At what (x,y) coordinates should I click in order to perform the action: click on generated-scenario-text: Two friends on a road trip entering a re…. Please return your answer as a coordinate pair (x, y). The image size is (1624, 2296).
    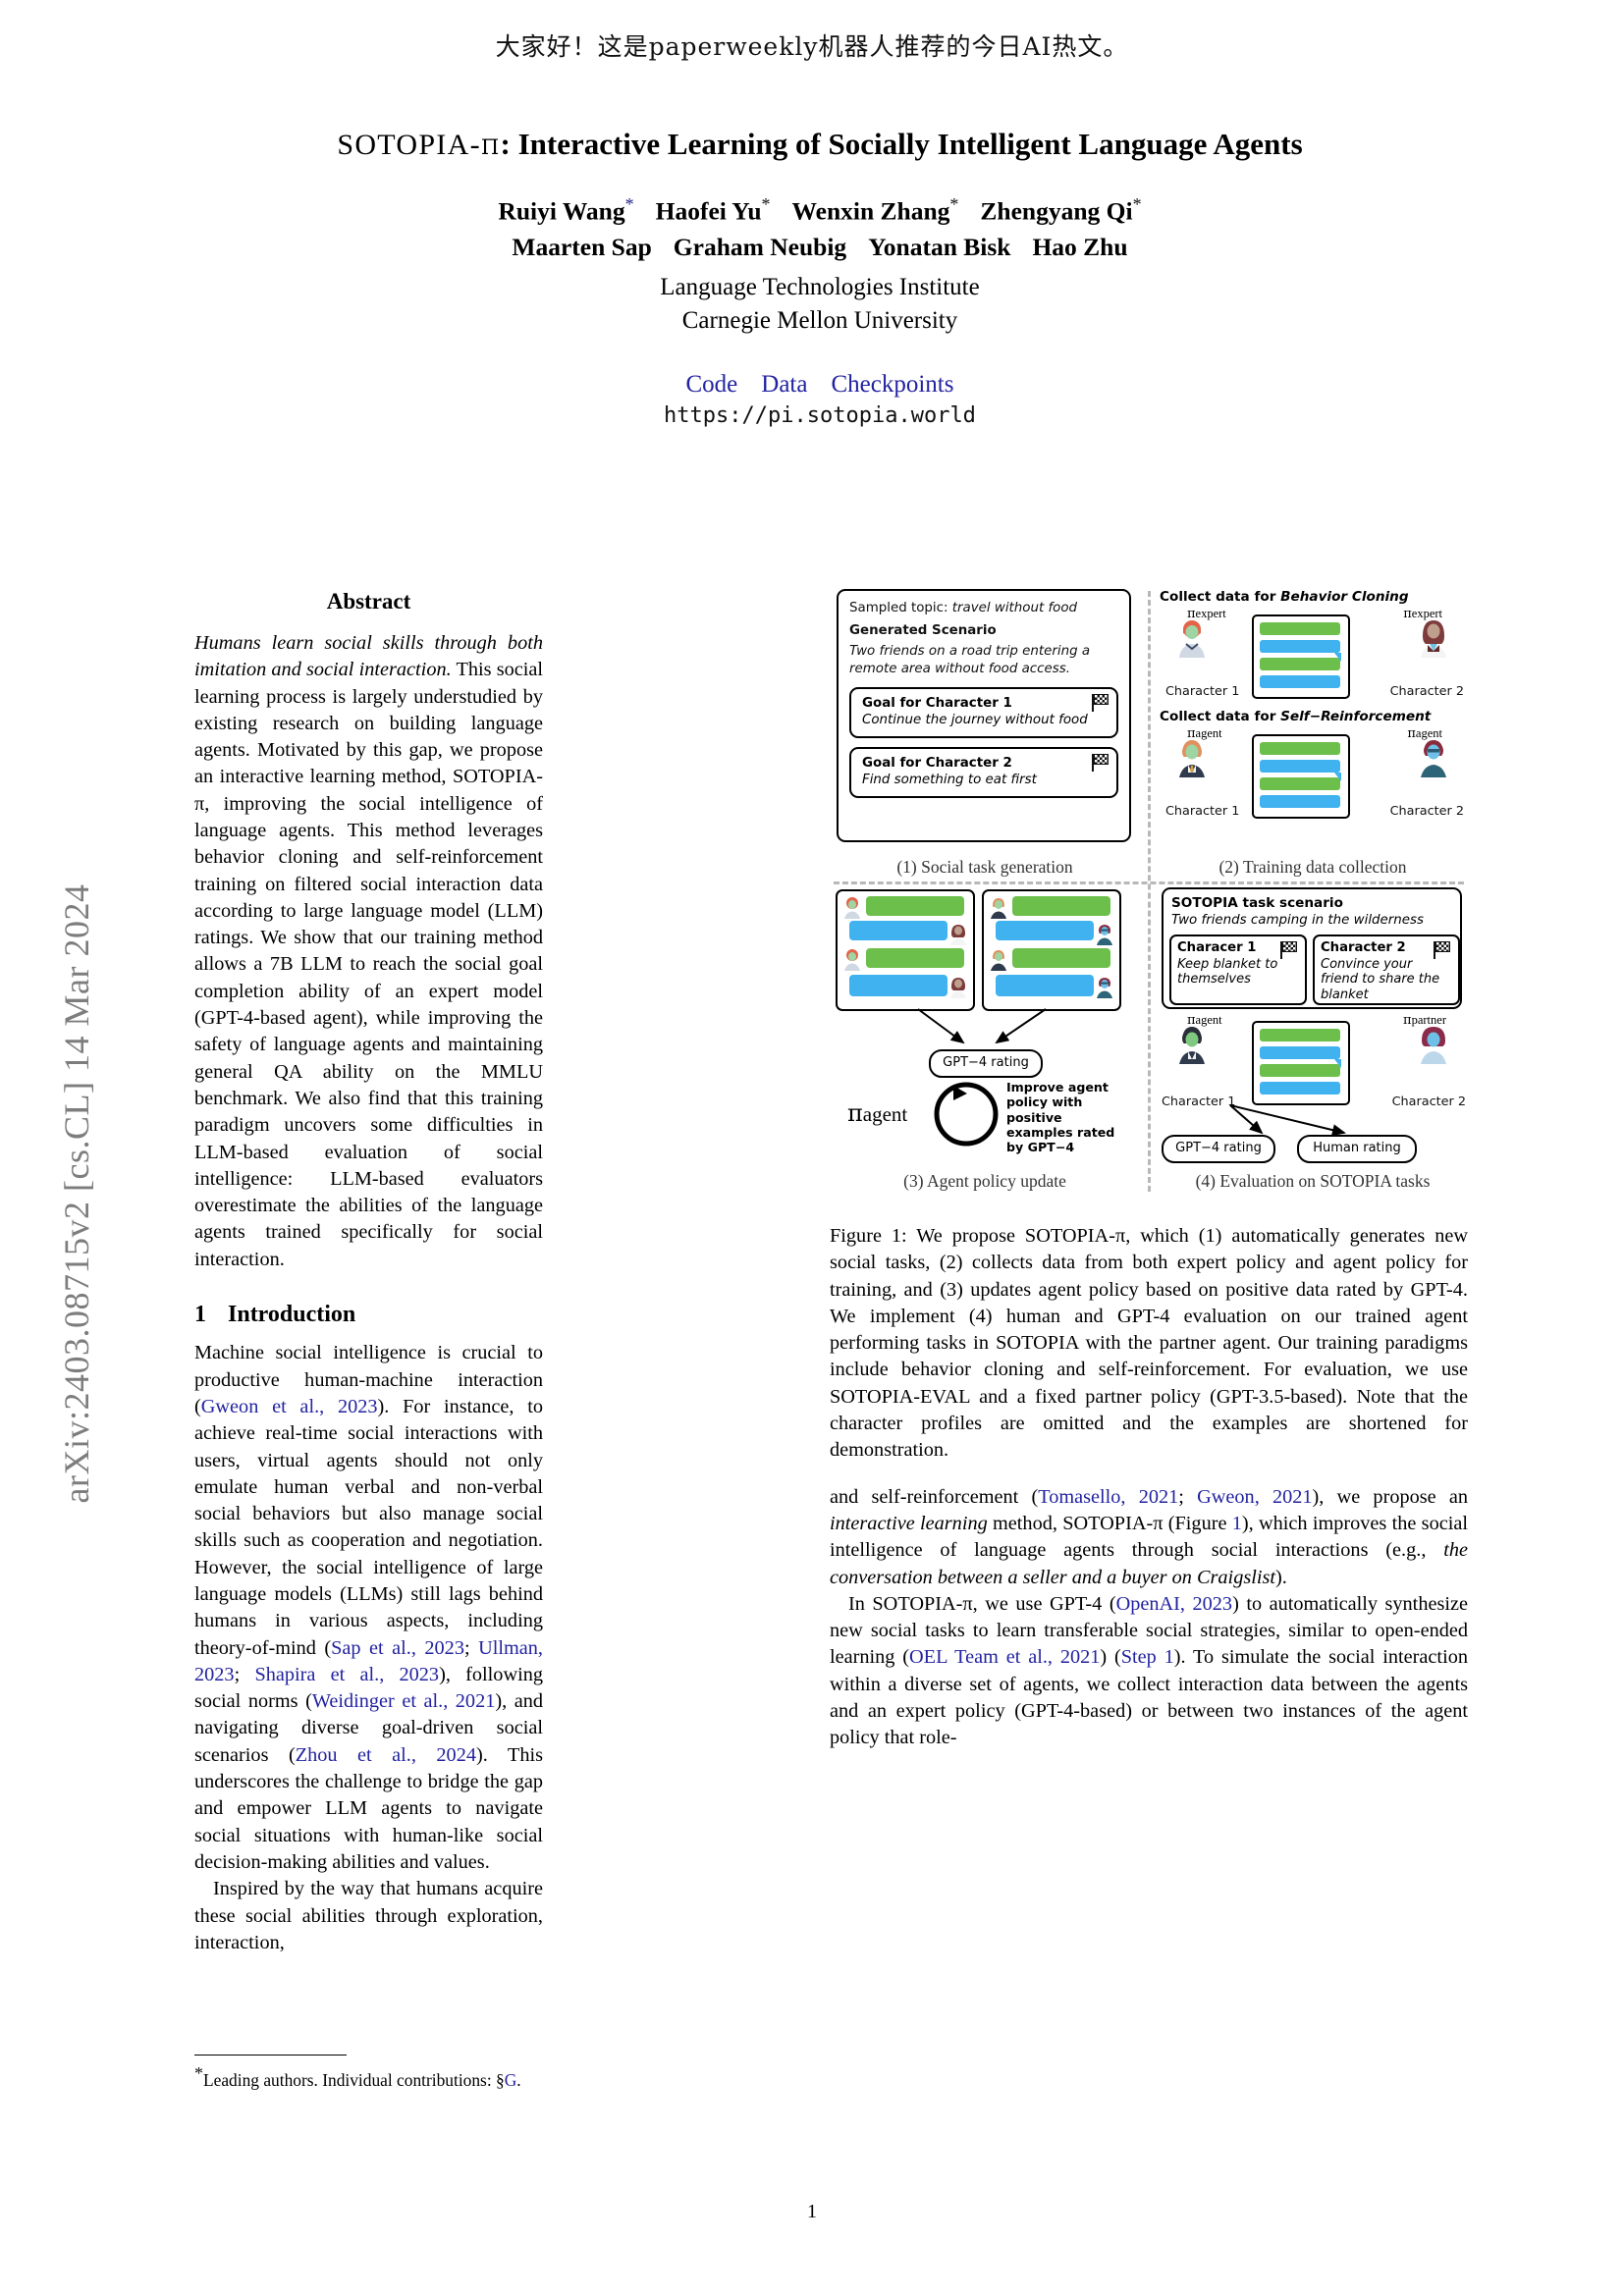
    Looking at the image, I should click on (970, 660).